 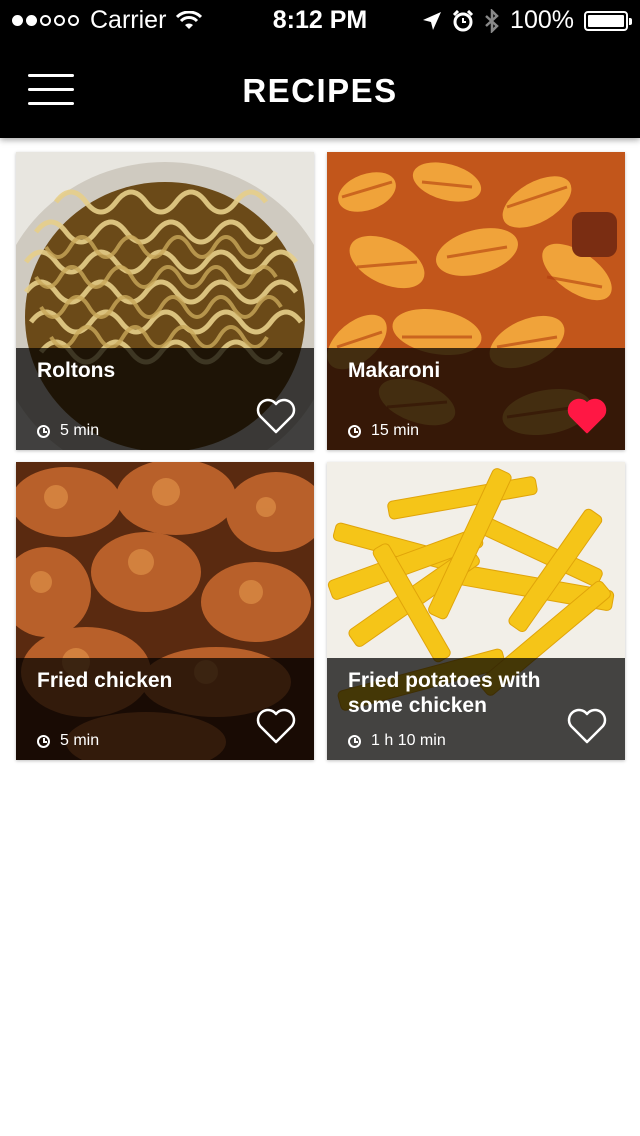 I want to click on top-bar: Carrier 8:12 PM 100% RECIPES, so click(x=320, y=69).